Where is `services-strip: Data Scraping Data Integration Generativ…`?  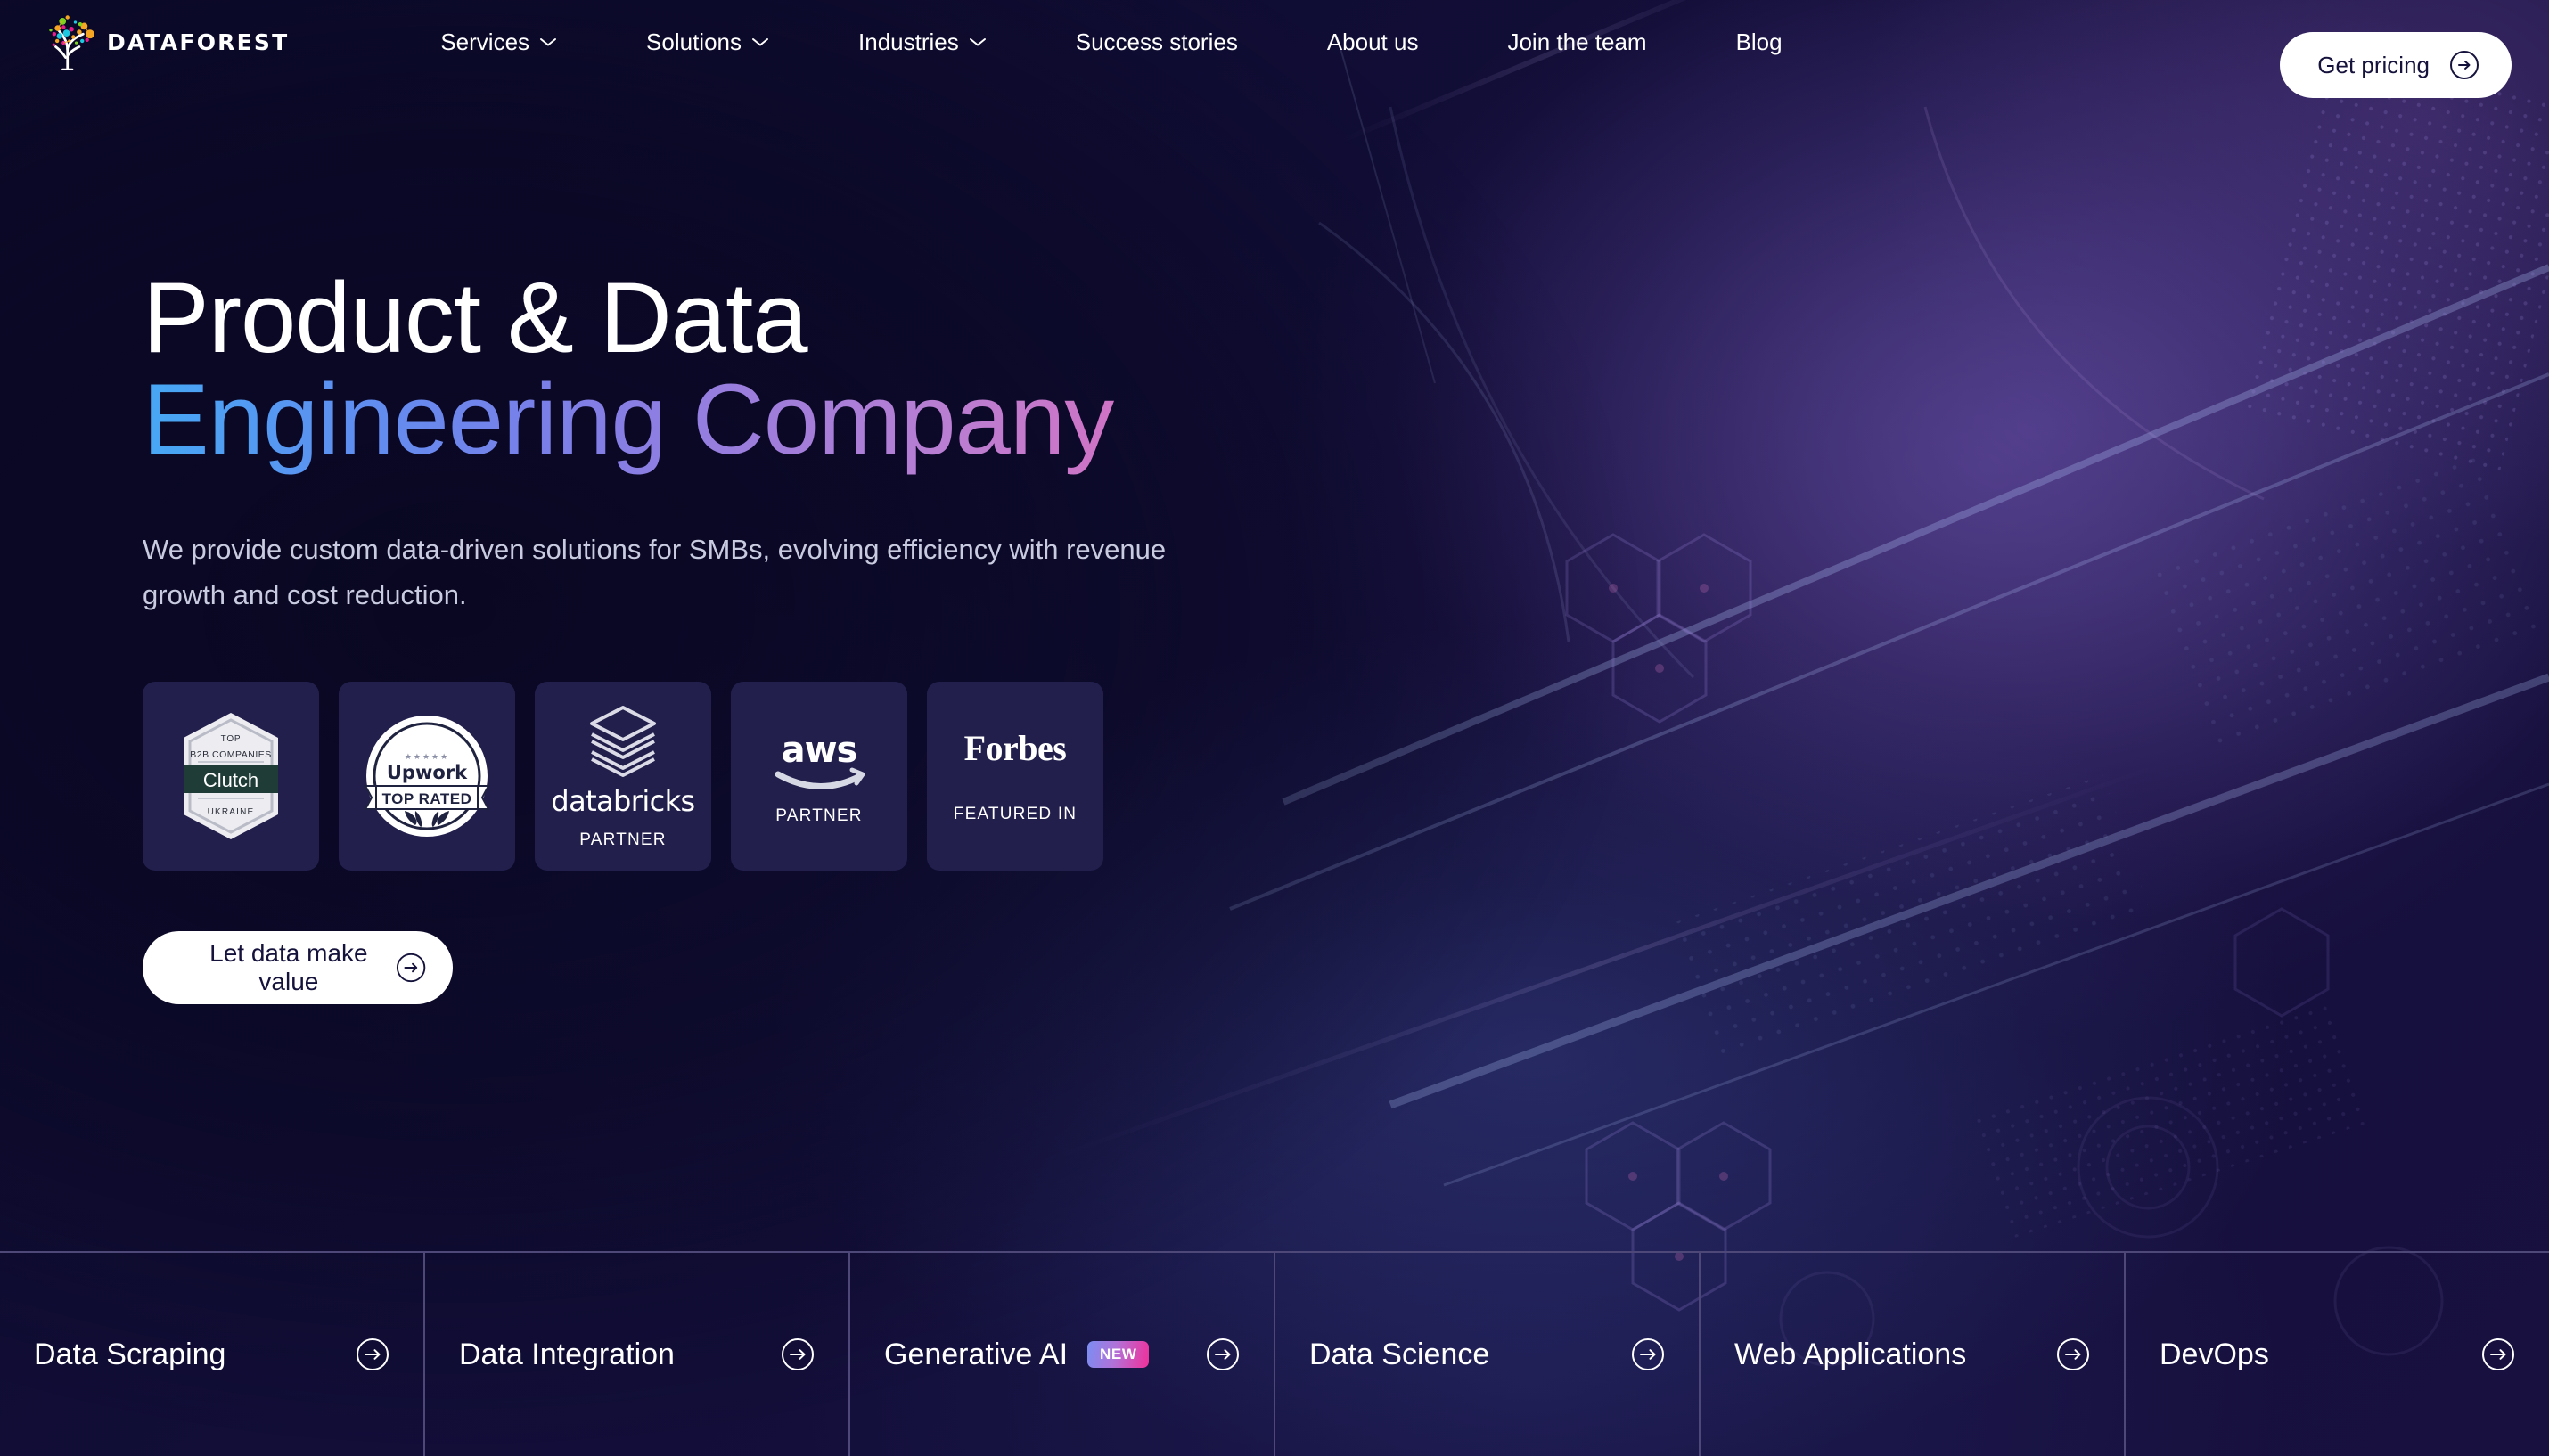
services-strip: Data Scraping Data Integration Generativ… is located at coordinates (1274, 1353).